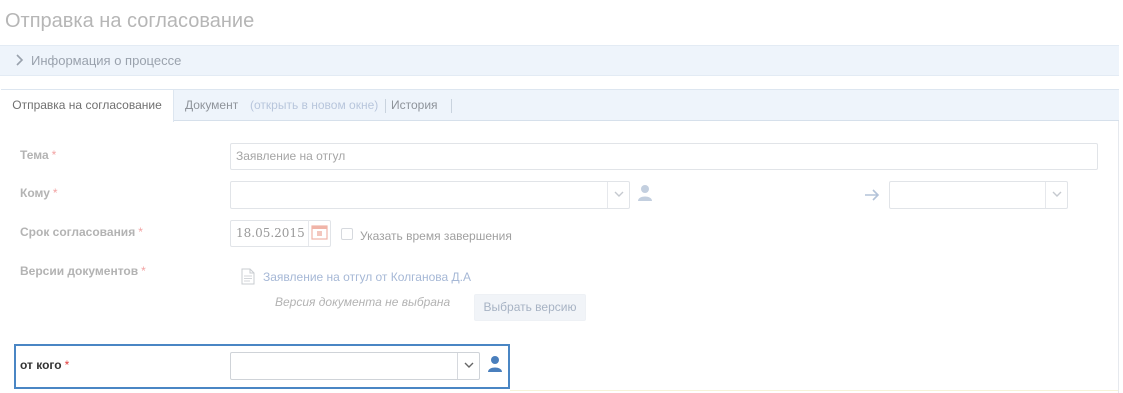 This screenshot has height=393, width=1123. What do you see at coordinates (872, 195) in the screenshot?
I see `arrow-right-icon` at bounding box center [872, 195].